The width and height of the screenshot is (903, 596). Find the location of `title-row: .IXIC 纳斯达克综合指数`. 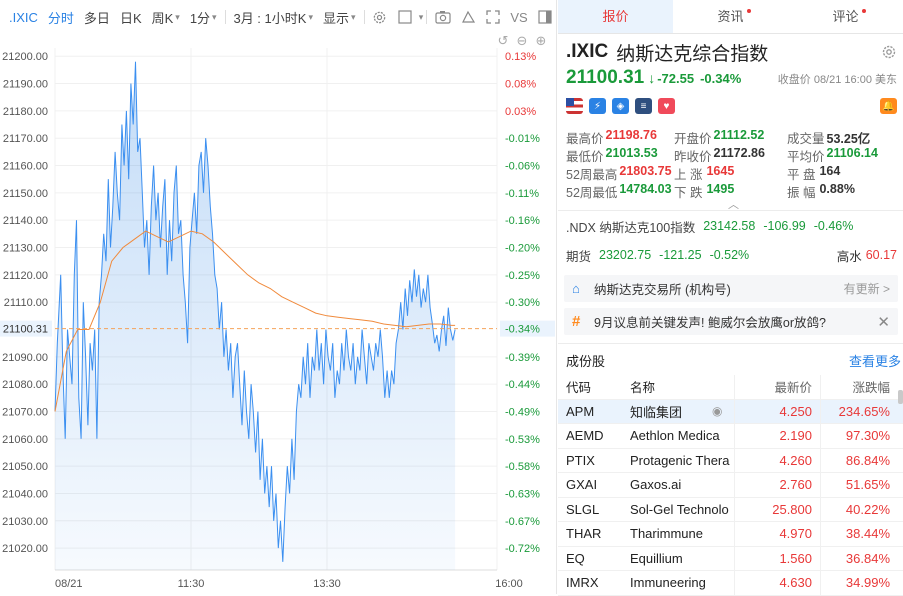

title-row: .IXIC 纳斯达克综合指数 is located at coordinates (731, 52).